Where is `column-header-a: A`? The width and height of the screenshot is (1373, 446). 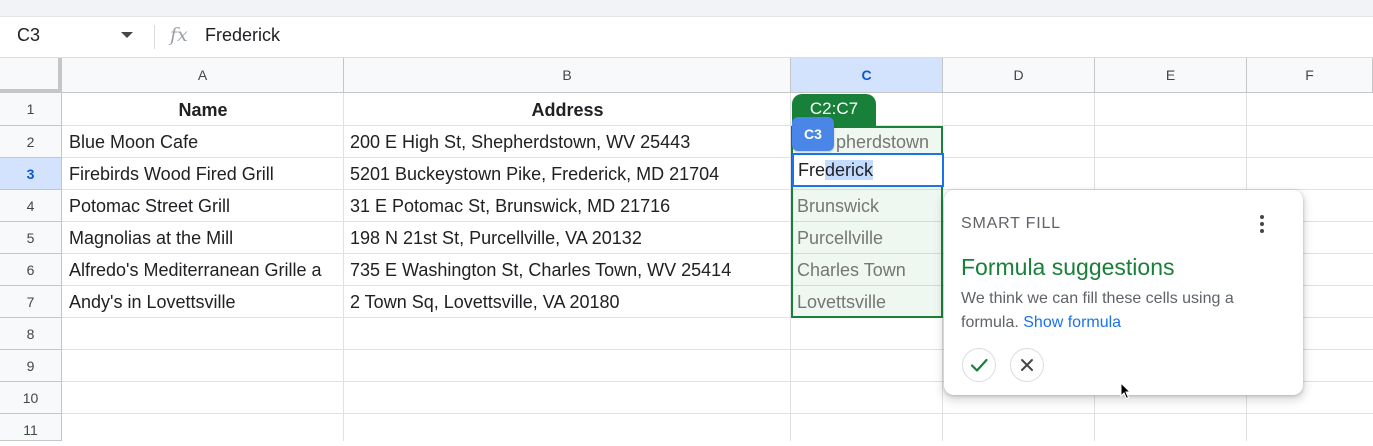
column-header-a: A is located at coordinates (203, 75).